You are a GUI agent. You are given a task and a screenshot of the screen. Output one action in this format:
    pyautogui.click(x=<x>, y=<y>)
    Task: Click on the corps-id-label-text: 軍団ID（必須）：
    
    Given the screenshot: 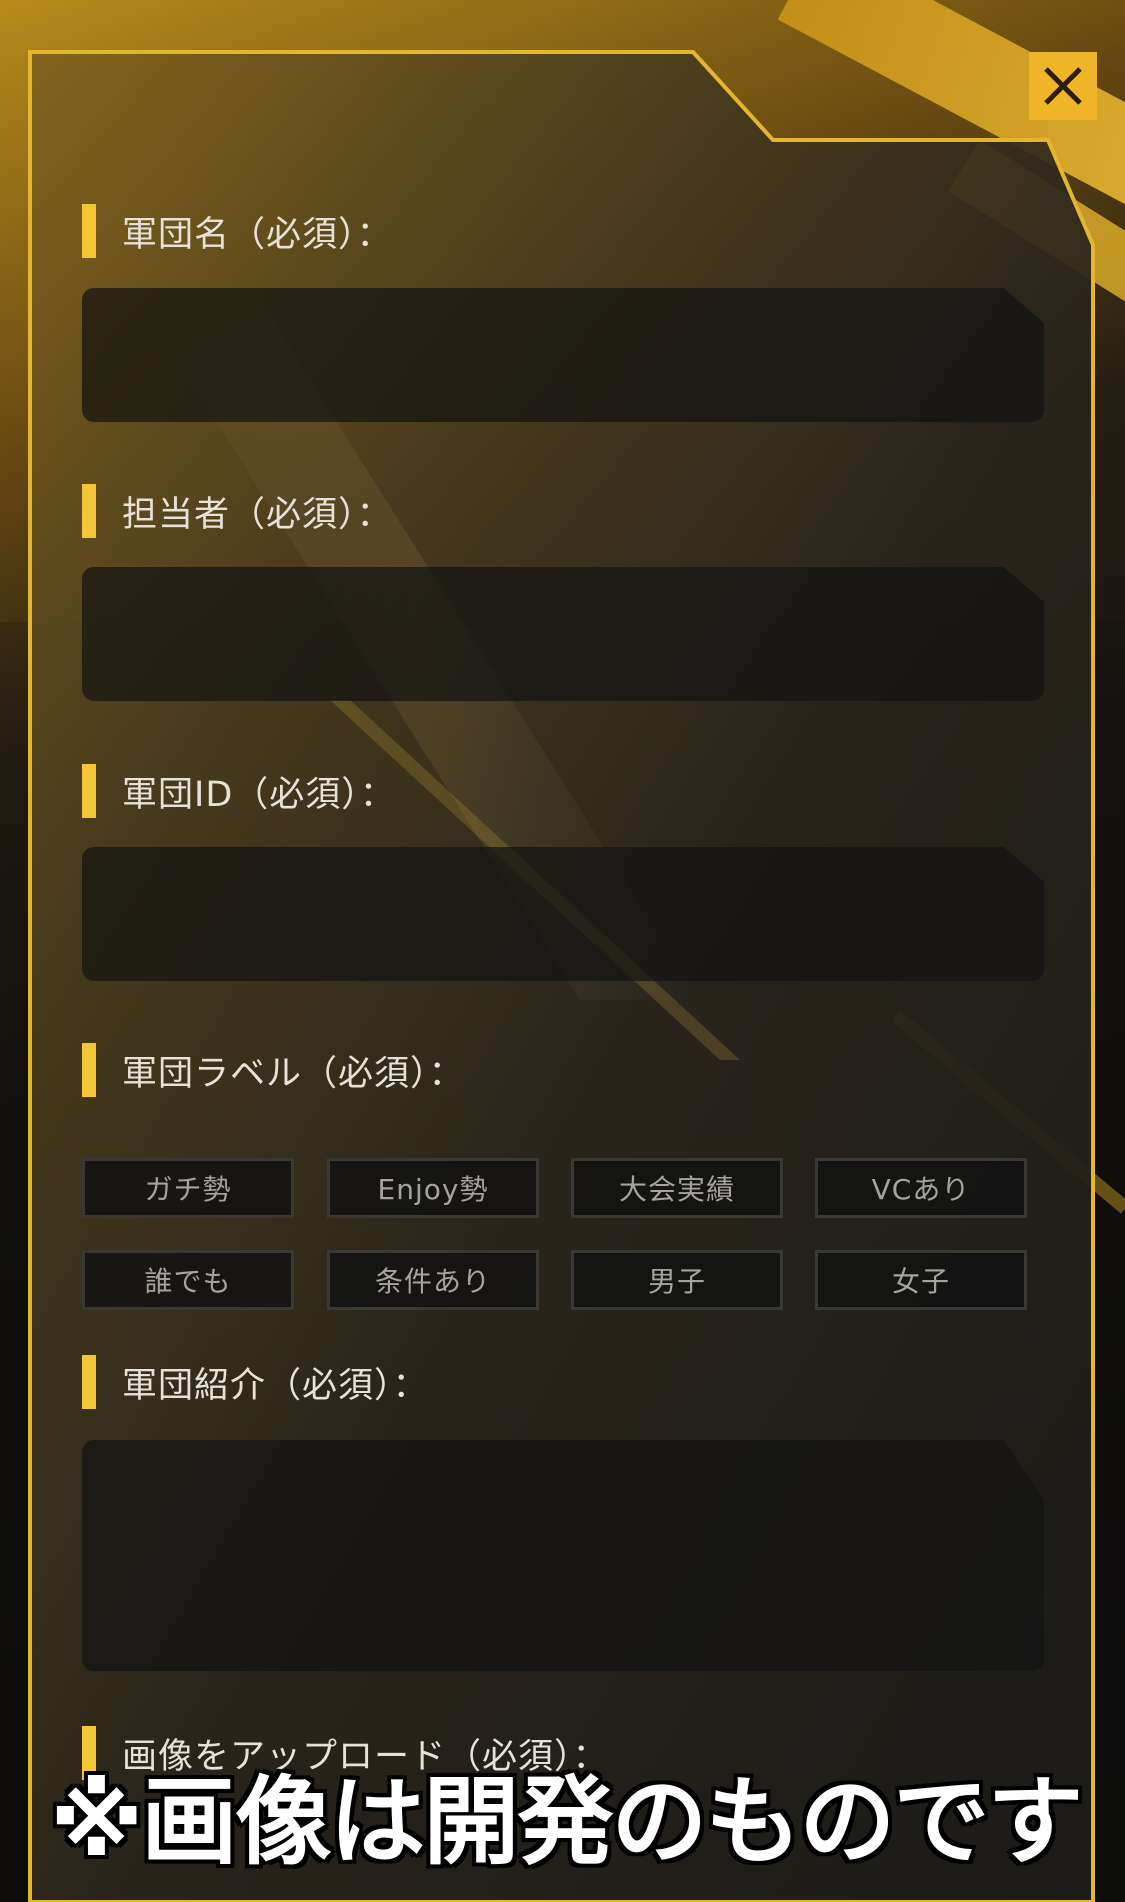 What is the action you would take?
    pyautogui.click(x=259, y=794)
    